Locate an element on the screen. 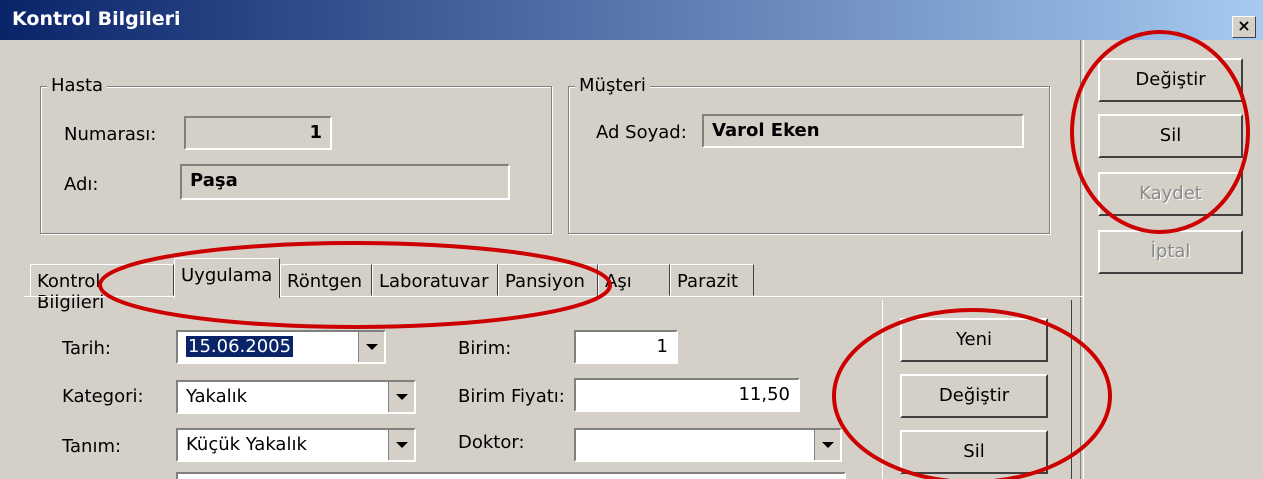 The height and width of the screenshot is (479, 1263). numara-field: 1 is located at coordinates (258, 133).